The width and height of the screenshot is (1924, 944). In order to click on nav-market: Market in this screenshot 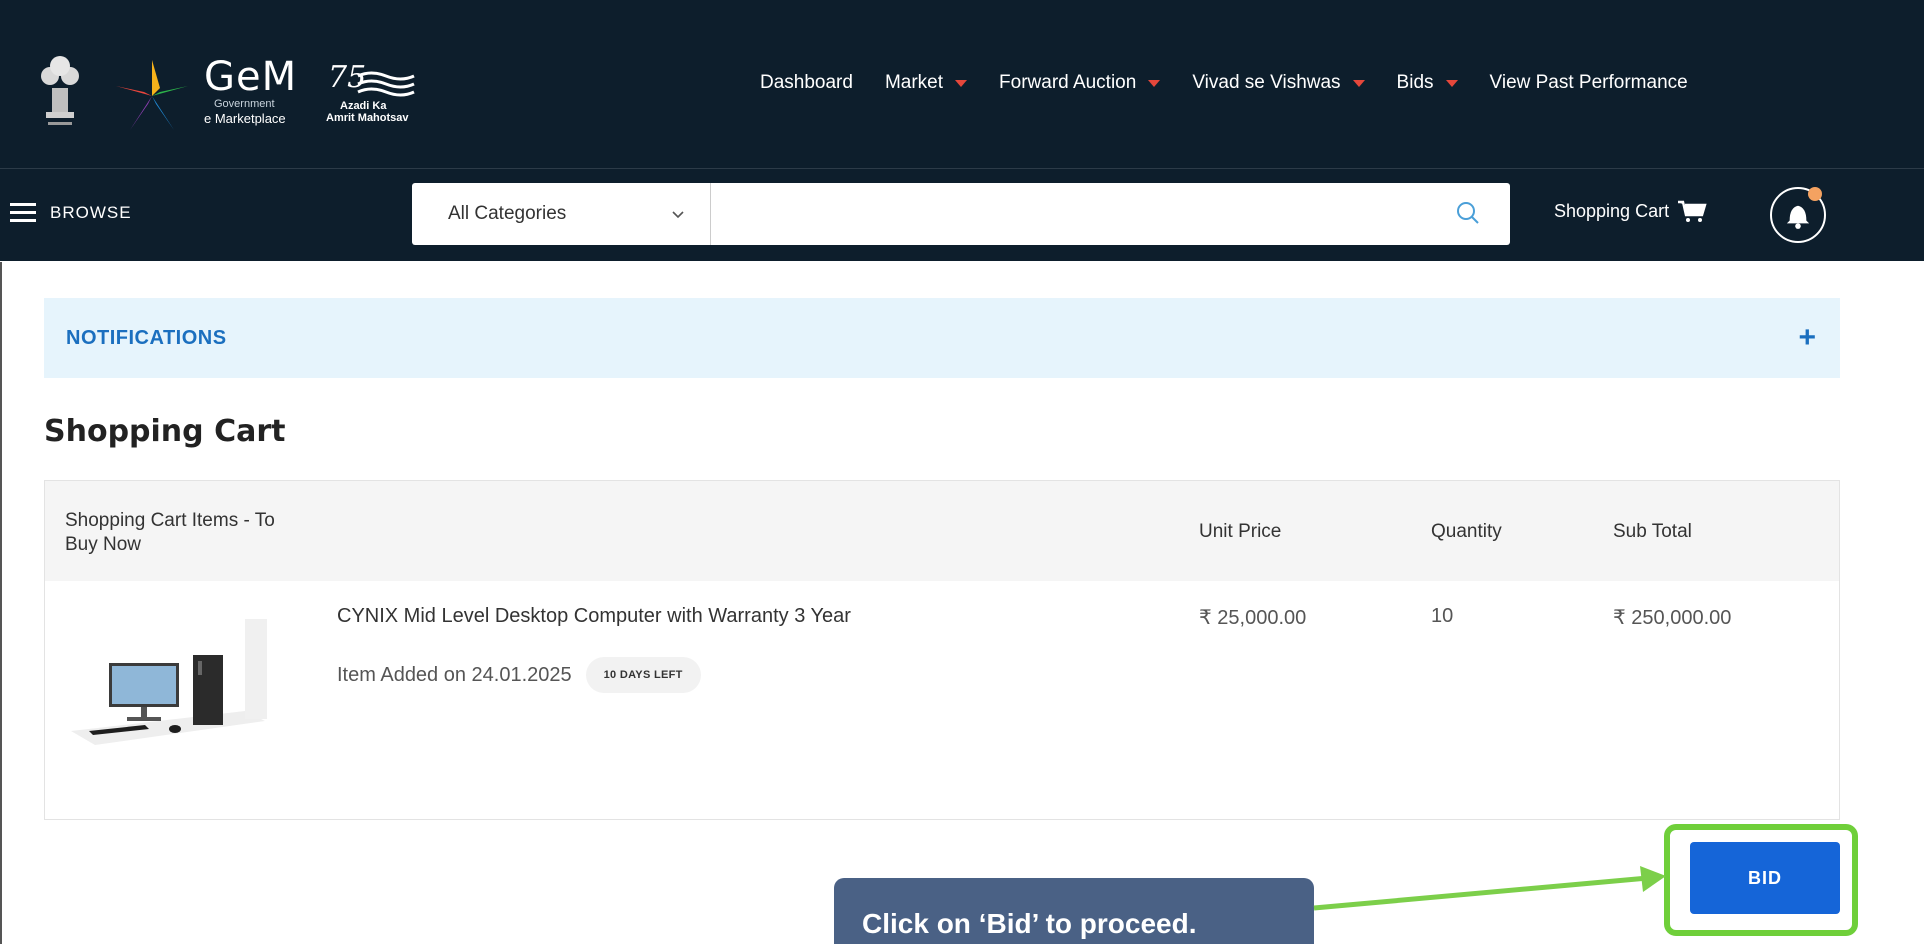, I will do `click(926, 83)`.